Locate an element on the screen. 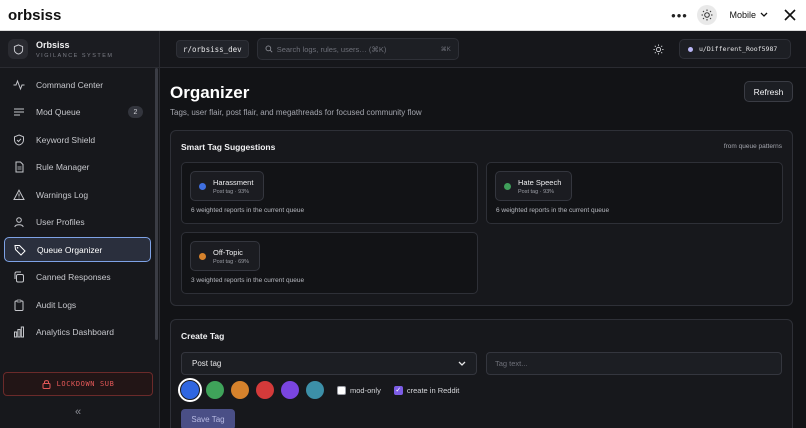 The image size is (806, 428). tag-type-select: Post tag is located at coordinates (329, 363).